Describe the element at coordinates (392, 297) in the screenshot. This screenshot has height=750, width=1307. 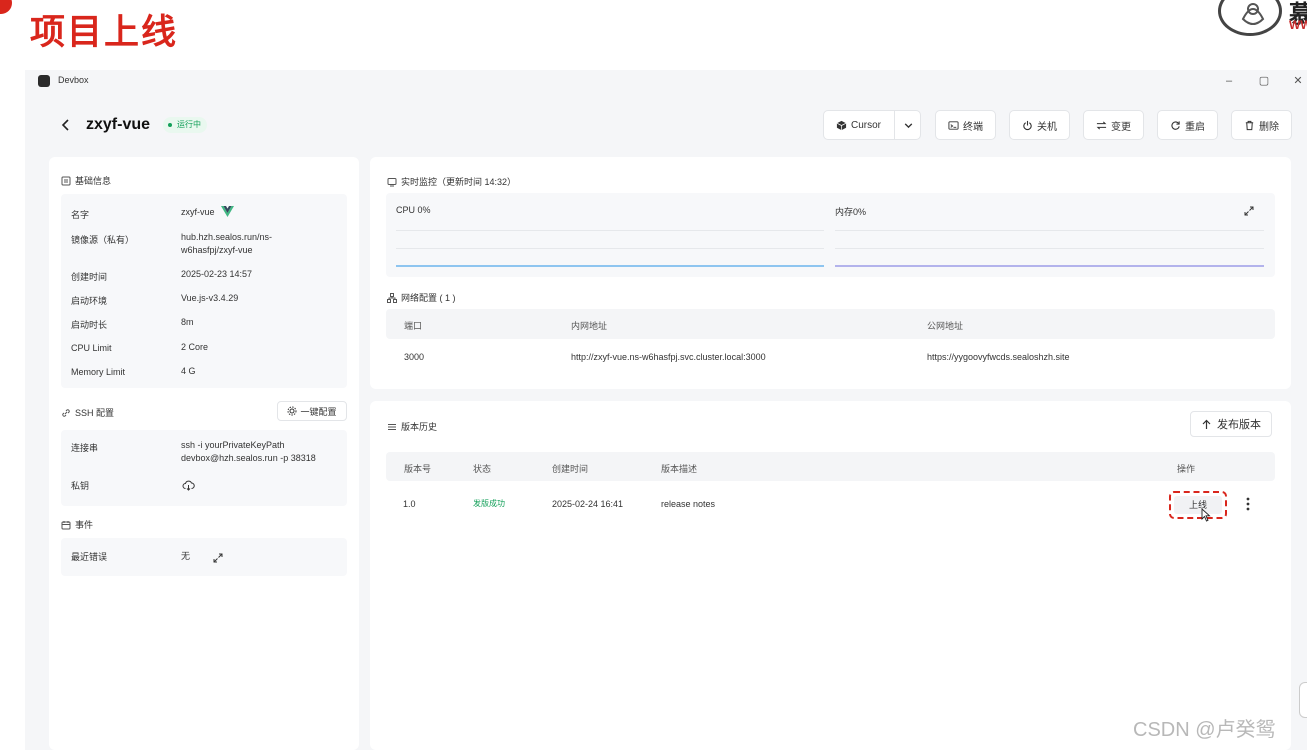
I see `network-icon` at that location.